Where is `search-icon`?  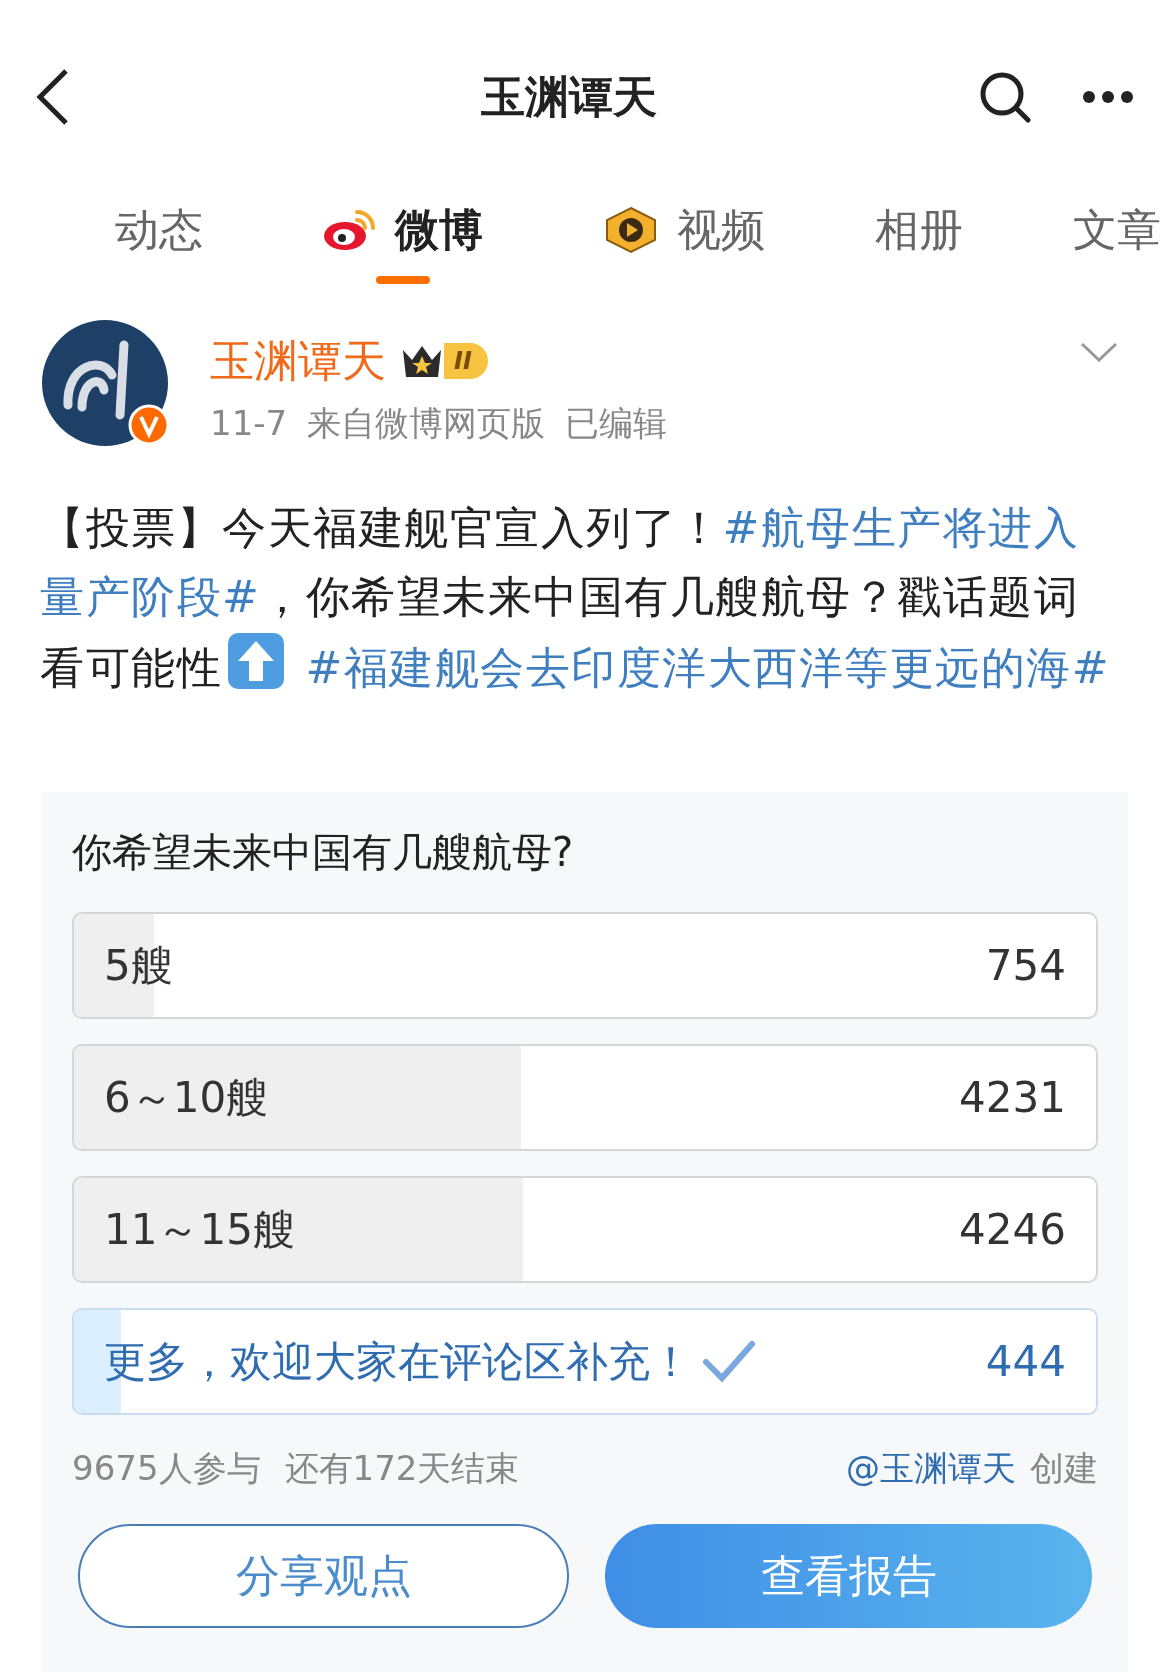 search-icon is located at coordinates (1005, 97).